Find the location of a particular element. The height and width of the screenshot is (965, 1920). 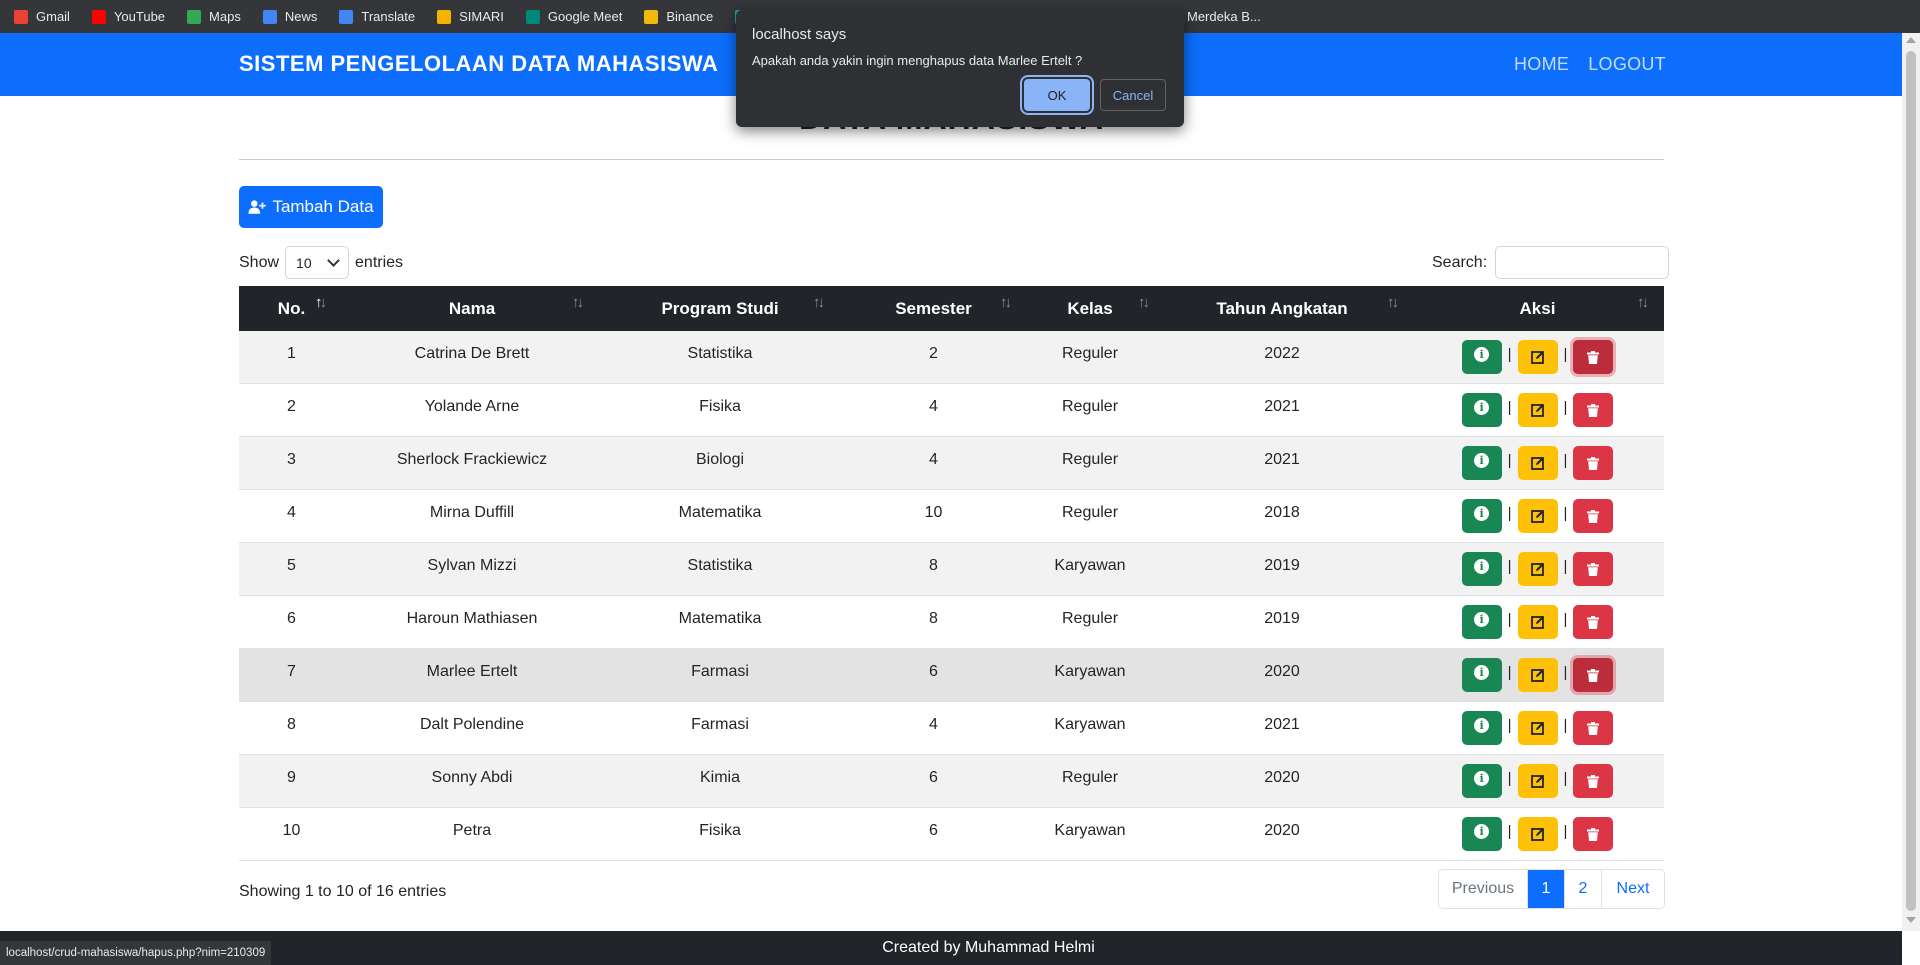

cell-aksi: i | | is located at coordinates (1537, 622).